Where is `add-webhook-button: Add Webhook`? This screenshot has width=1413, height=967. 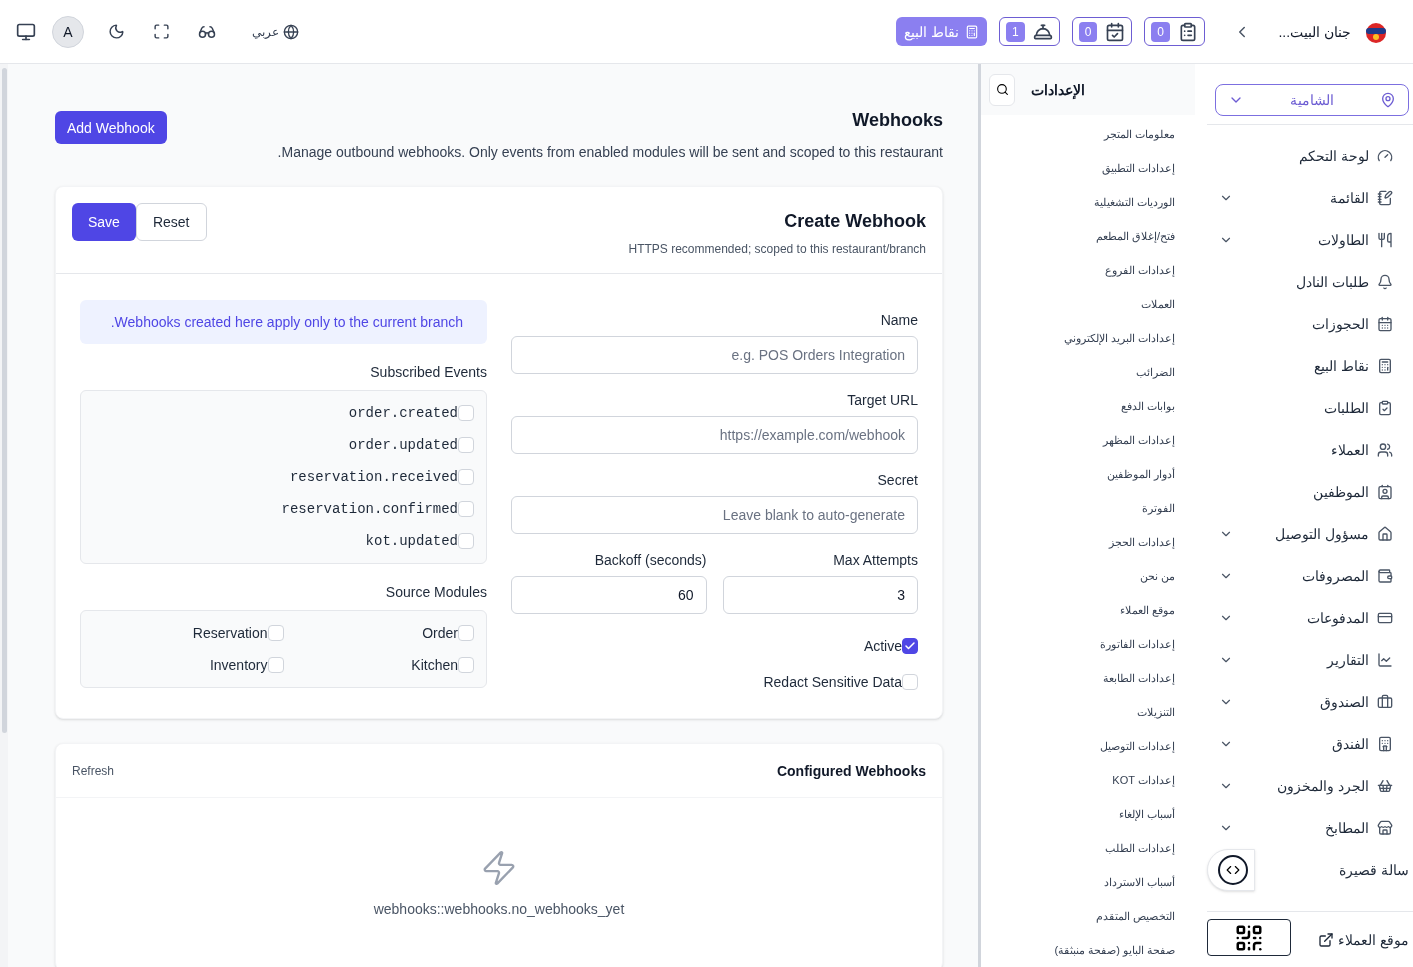 add-webhook-button: Add Webhook is located at coordinates (111, 127).